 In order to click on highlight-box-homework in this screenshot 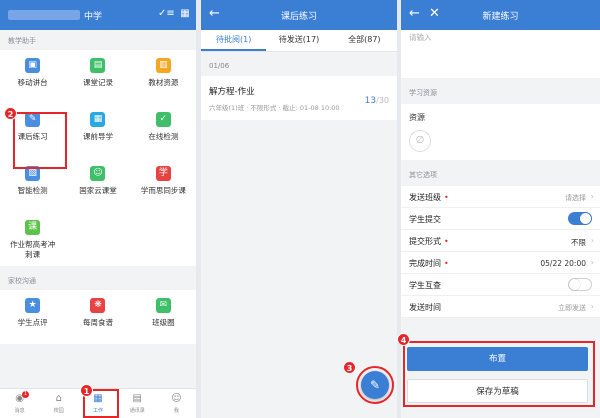, I will do `click(40, 140)`.